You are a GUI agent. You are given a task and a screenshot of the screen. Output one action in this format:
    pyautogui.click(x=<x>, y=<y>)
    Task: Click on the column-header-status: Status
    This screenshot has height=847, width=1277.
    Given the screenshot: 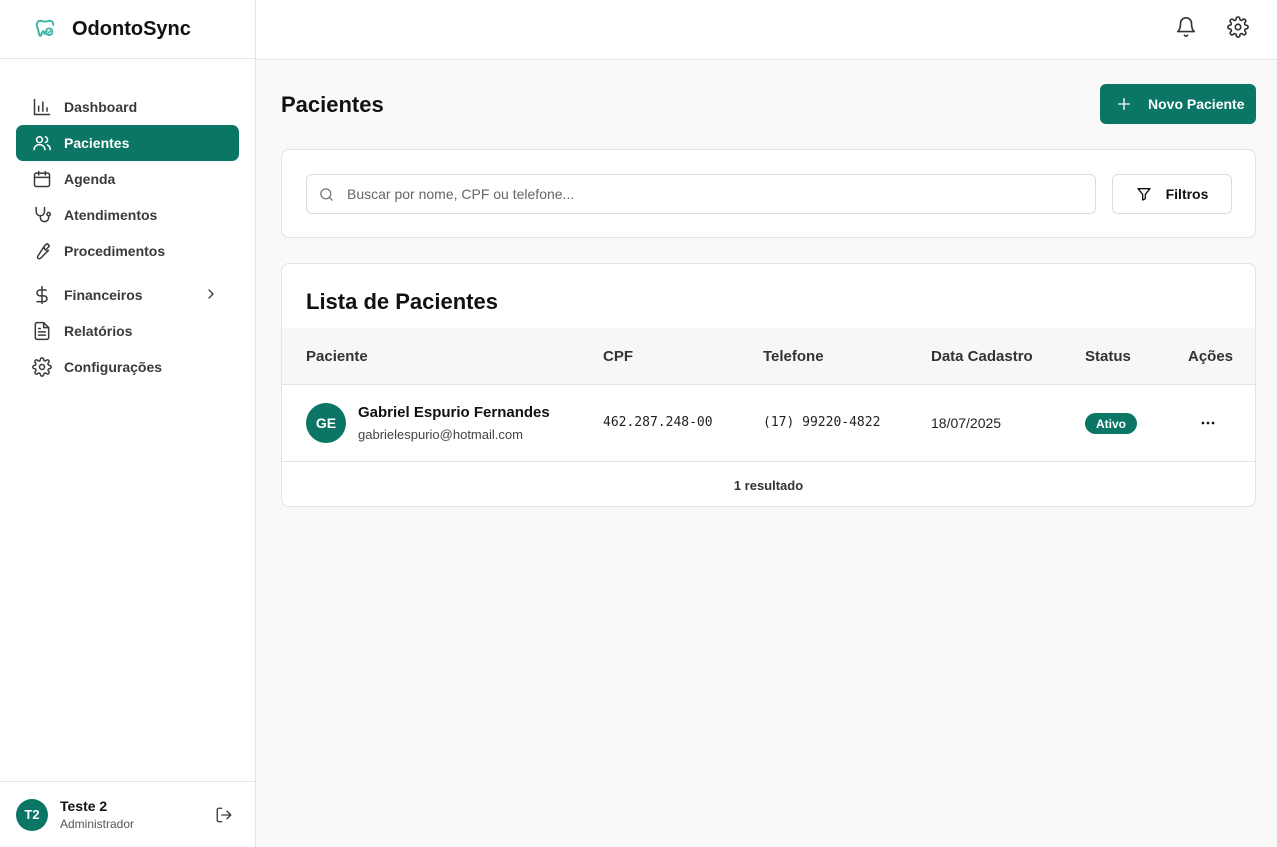 What is the action you would take?
    pyautogui.click(x=1108, y=356)
    